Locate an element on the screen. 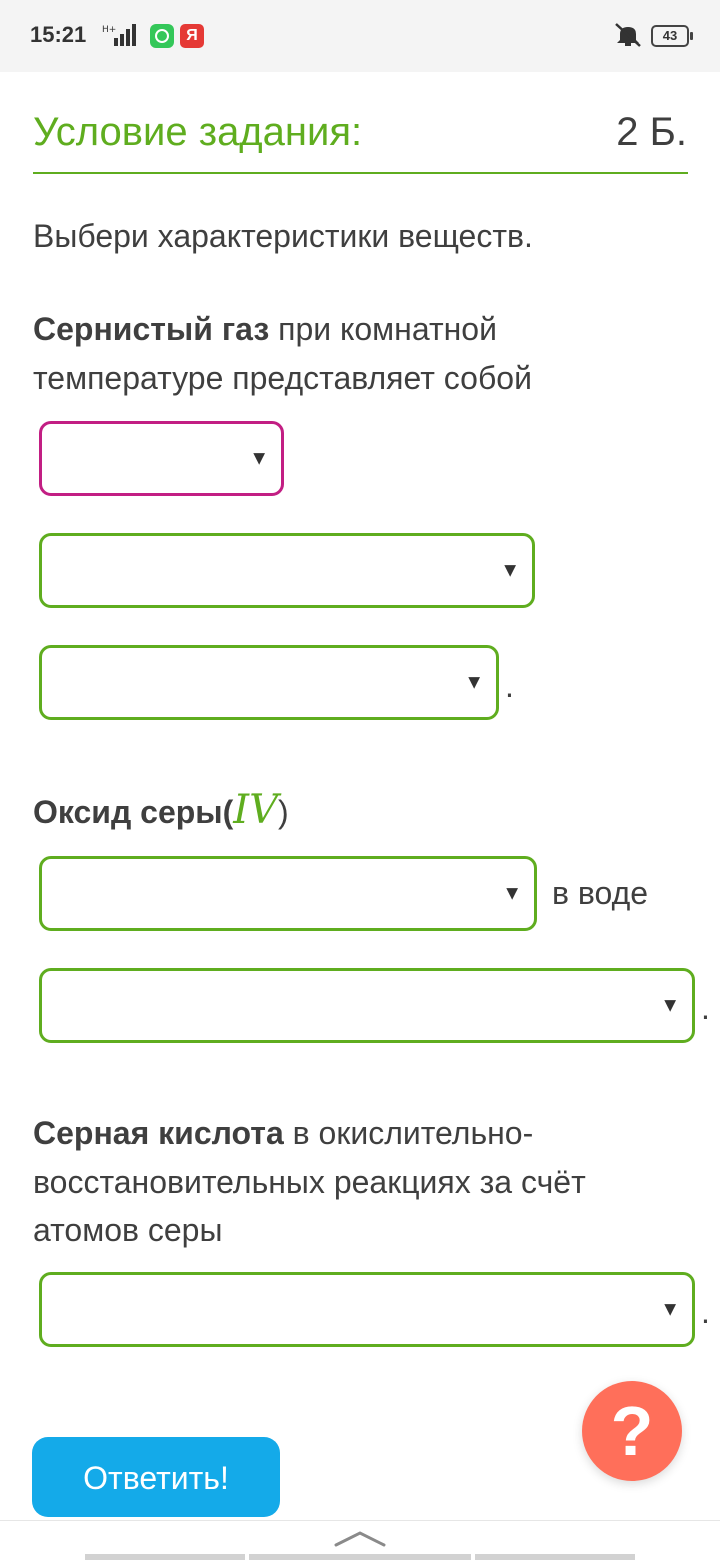  q1-select-3: ▼ is located at coordinates (269, 682).